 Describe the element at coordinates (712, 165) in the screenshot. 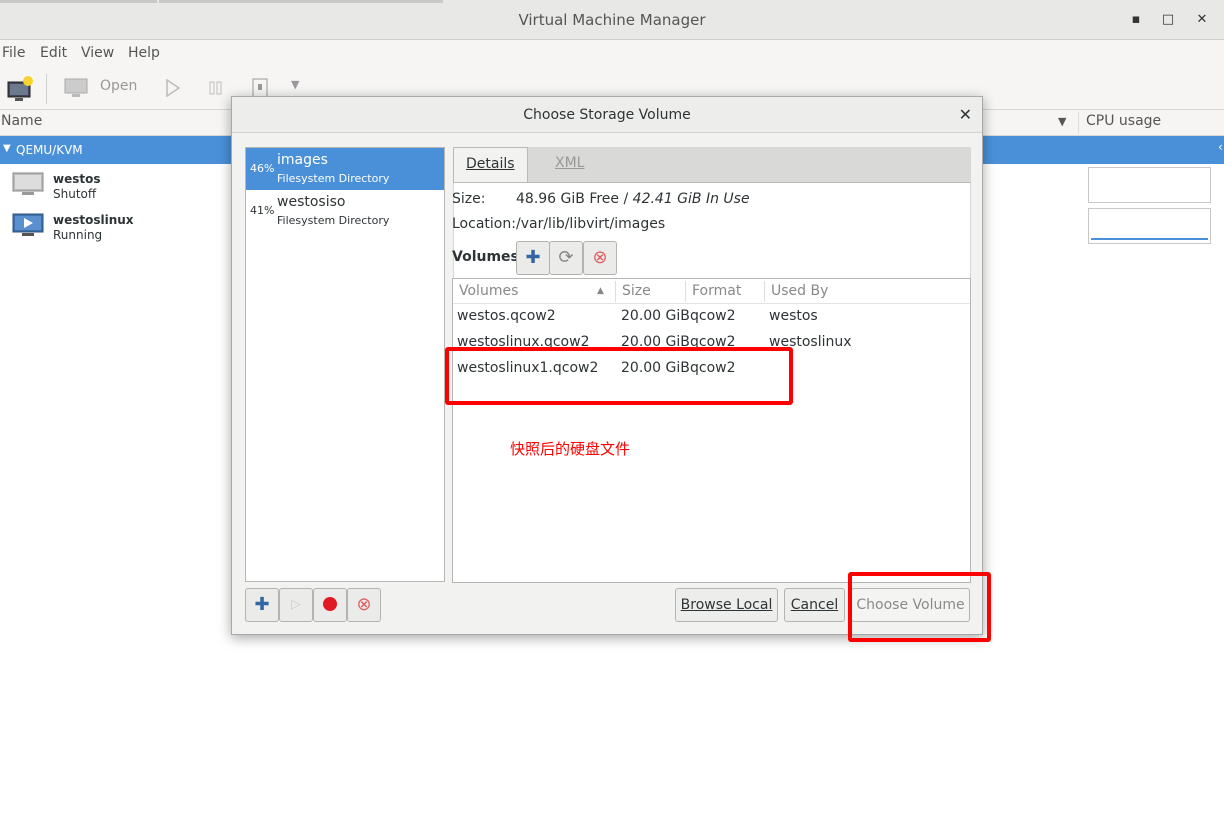

I see `detail-tabs: Details XML` at that location.